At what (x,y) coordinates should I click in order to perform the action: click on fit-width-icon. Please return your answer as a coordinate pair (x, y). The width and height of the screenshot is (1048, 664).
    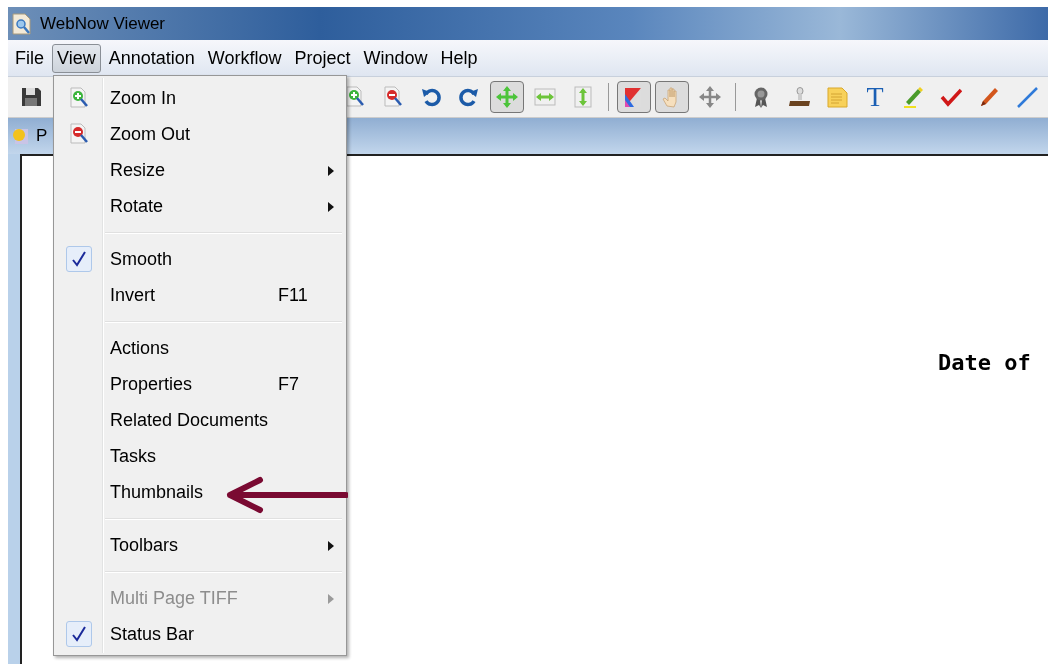
    Looking at the image, I should click on (545, 97).